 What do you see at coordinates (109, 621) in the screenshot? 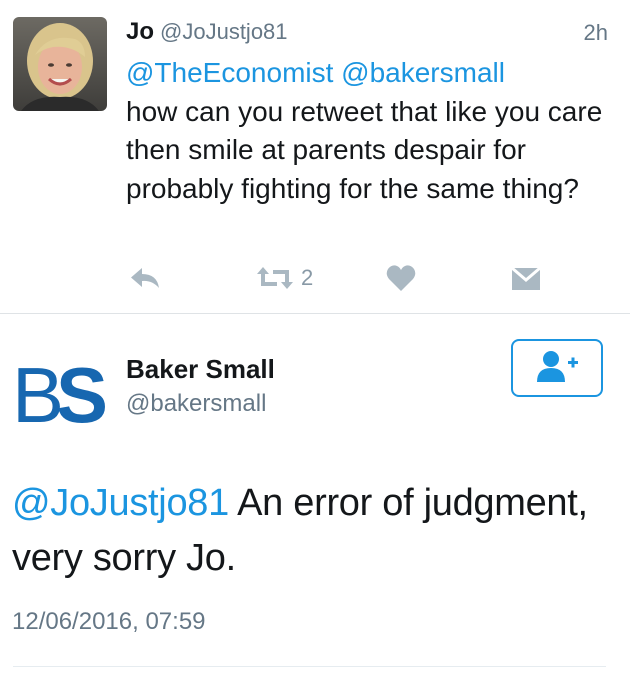
I see `tweet-date: 12/06/2016, 07:59` at bounding box center [109, 621].